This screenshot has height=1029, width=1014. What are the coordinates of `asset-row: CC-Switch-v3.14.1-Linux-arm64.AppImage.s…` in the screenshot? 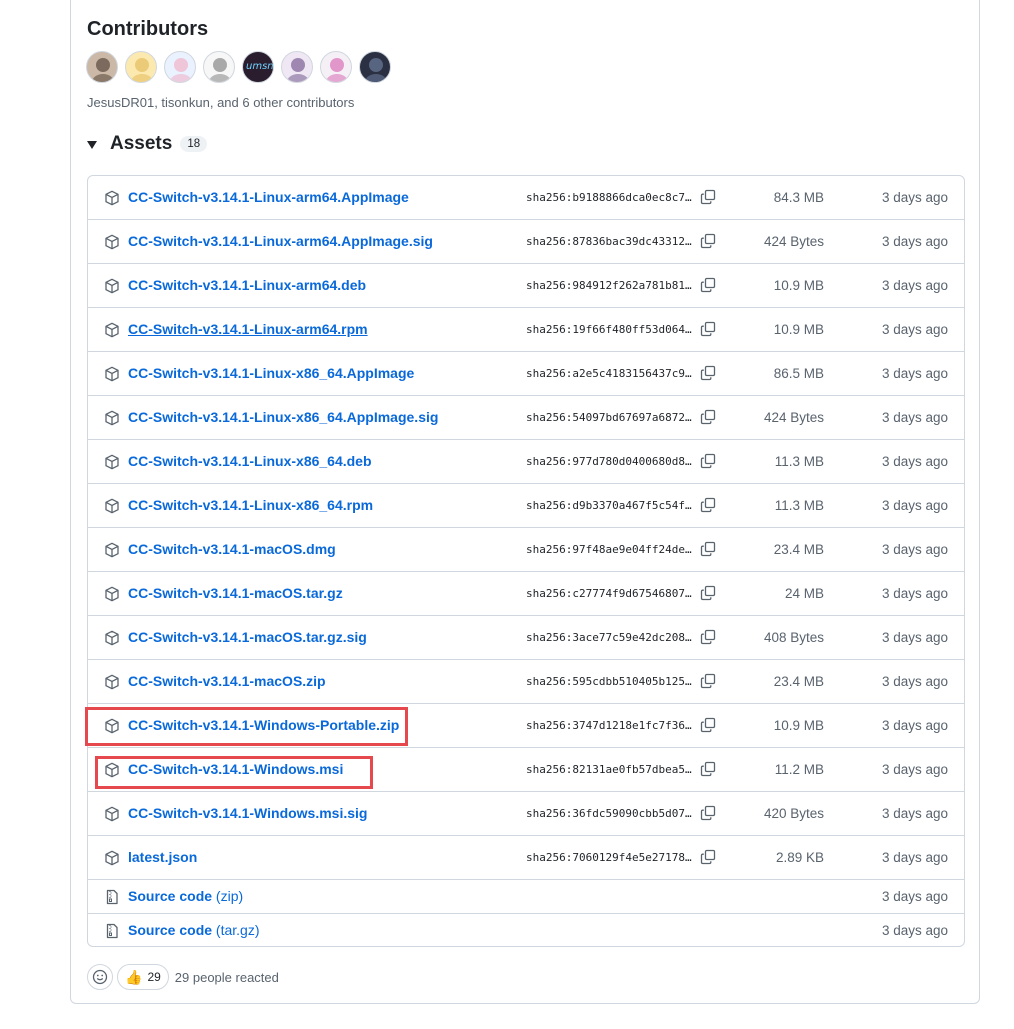 It's located at (526, 242).